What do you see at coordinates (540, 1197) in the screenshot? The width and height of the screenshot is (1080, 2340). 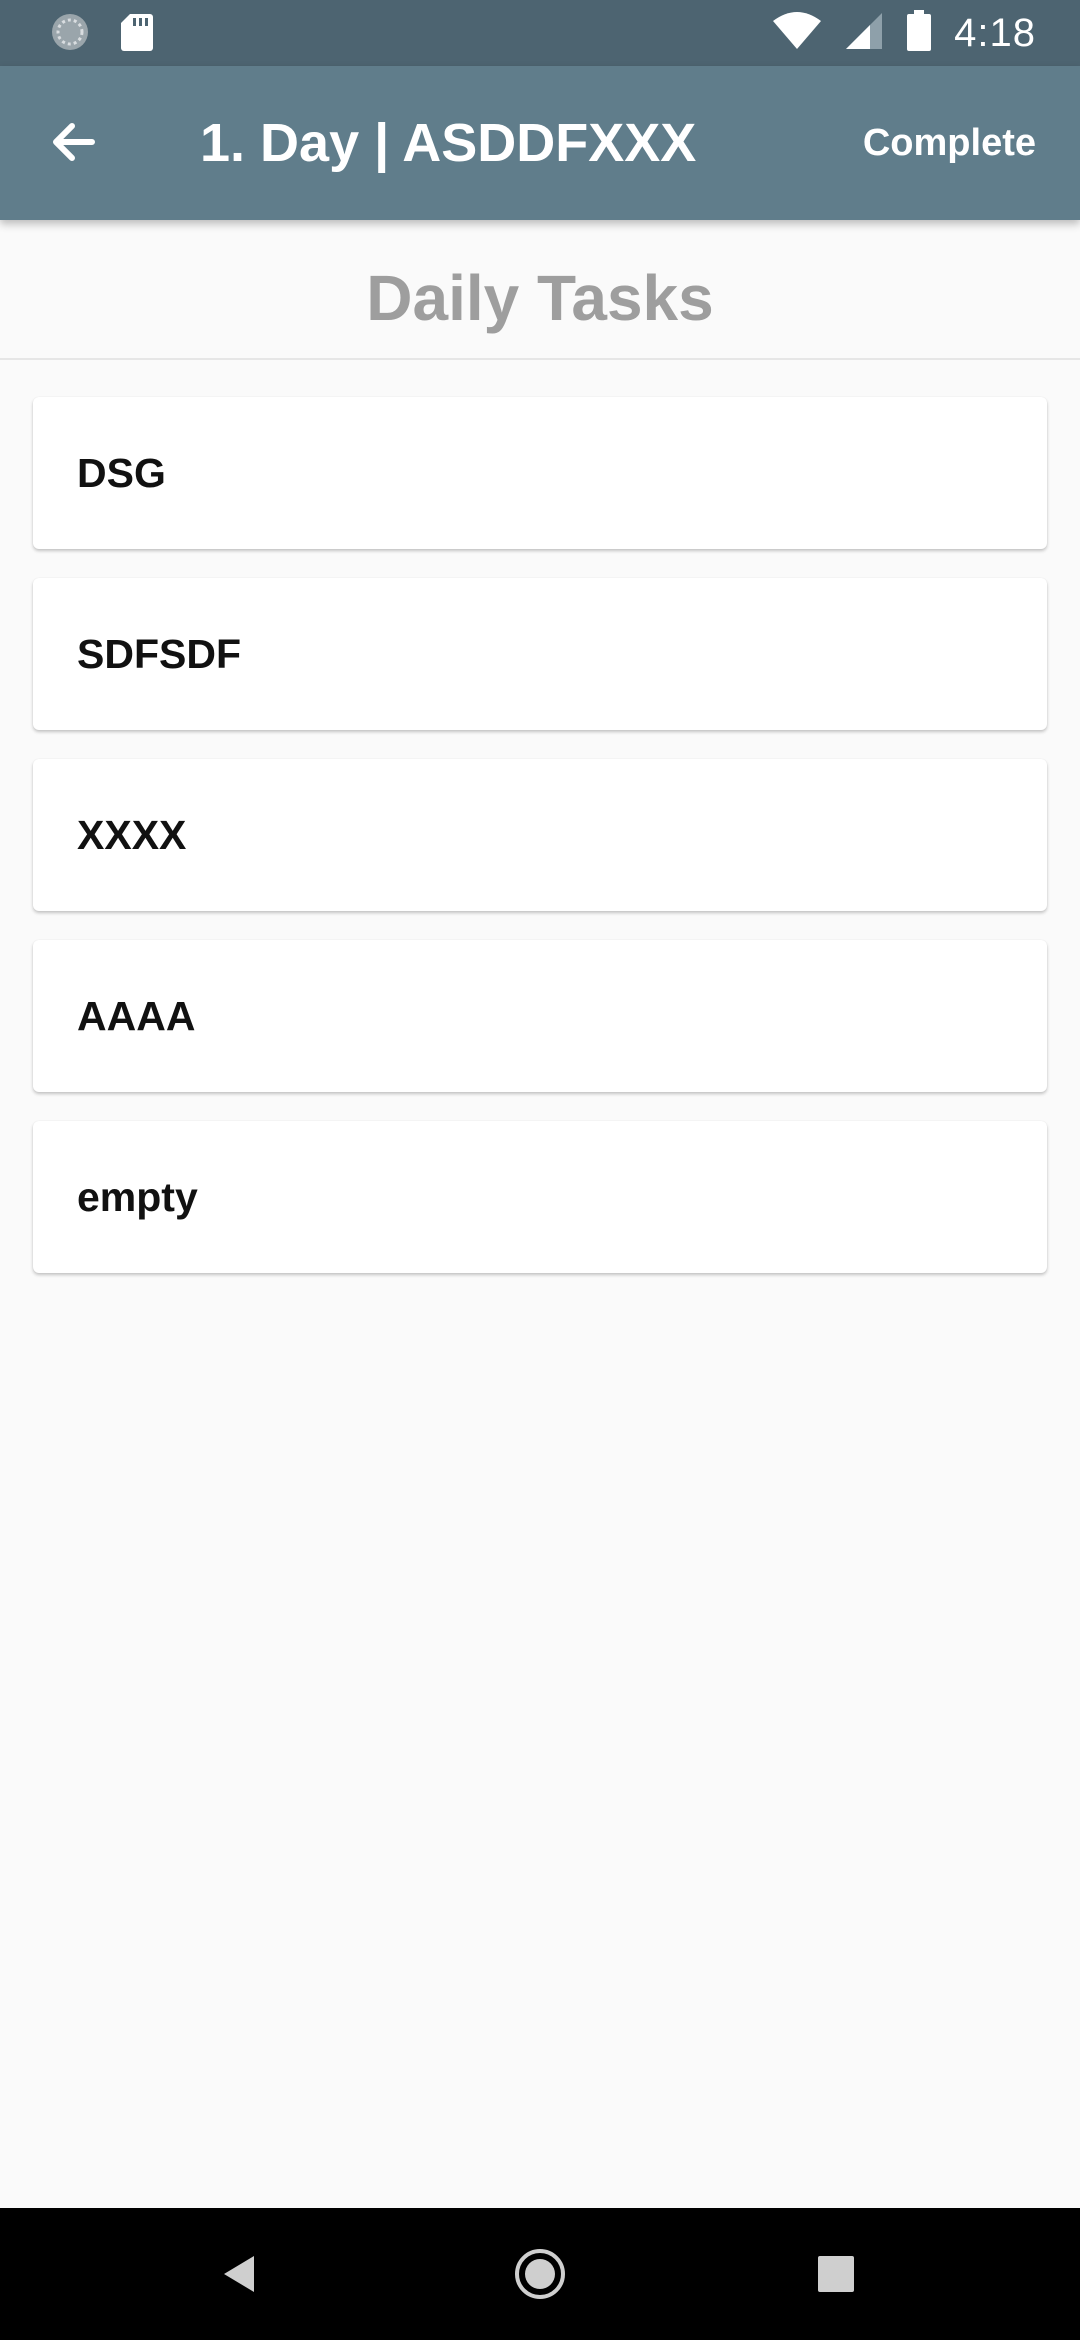 I see `task-item: empty` at bounding box center [540, 1197].